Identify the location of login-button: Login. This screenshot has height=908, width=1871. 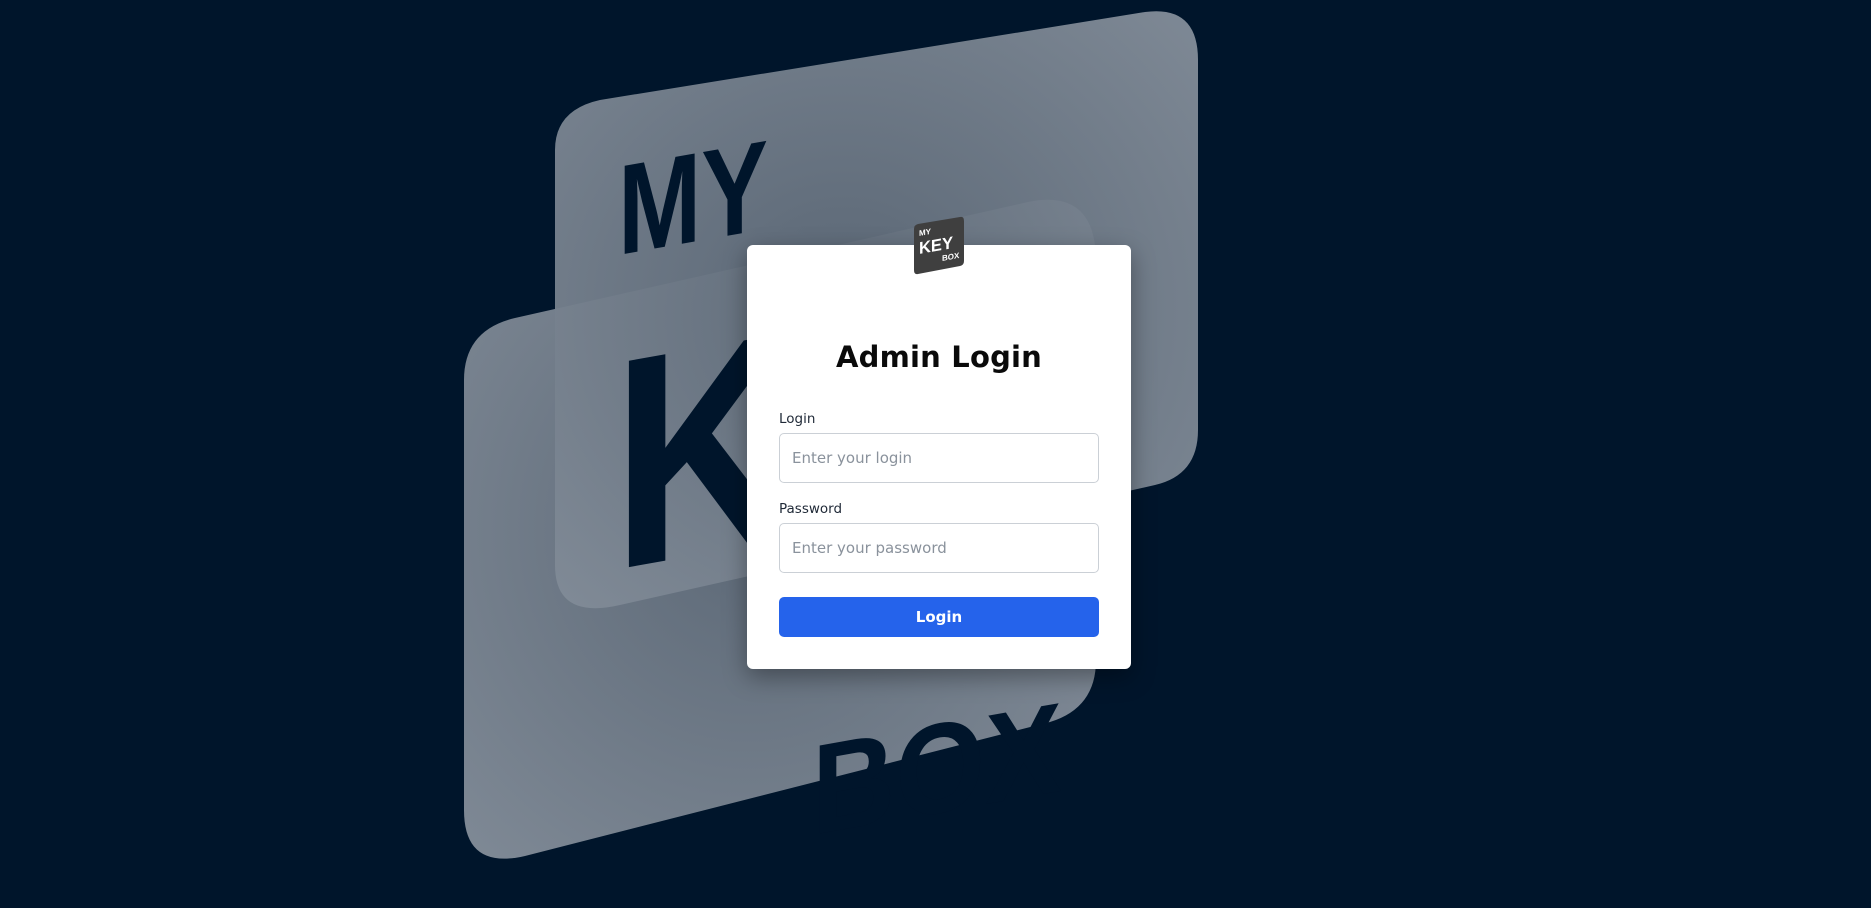
(939, 617).